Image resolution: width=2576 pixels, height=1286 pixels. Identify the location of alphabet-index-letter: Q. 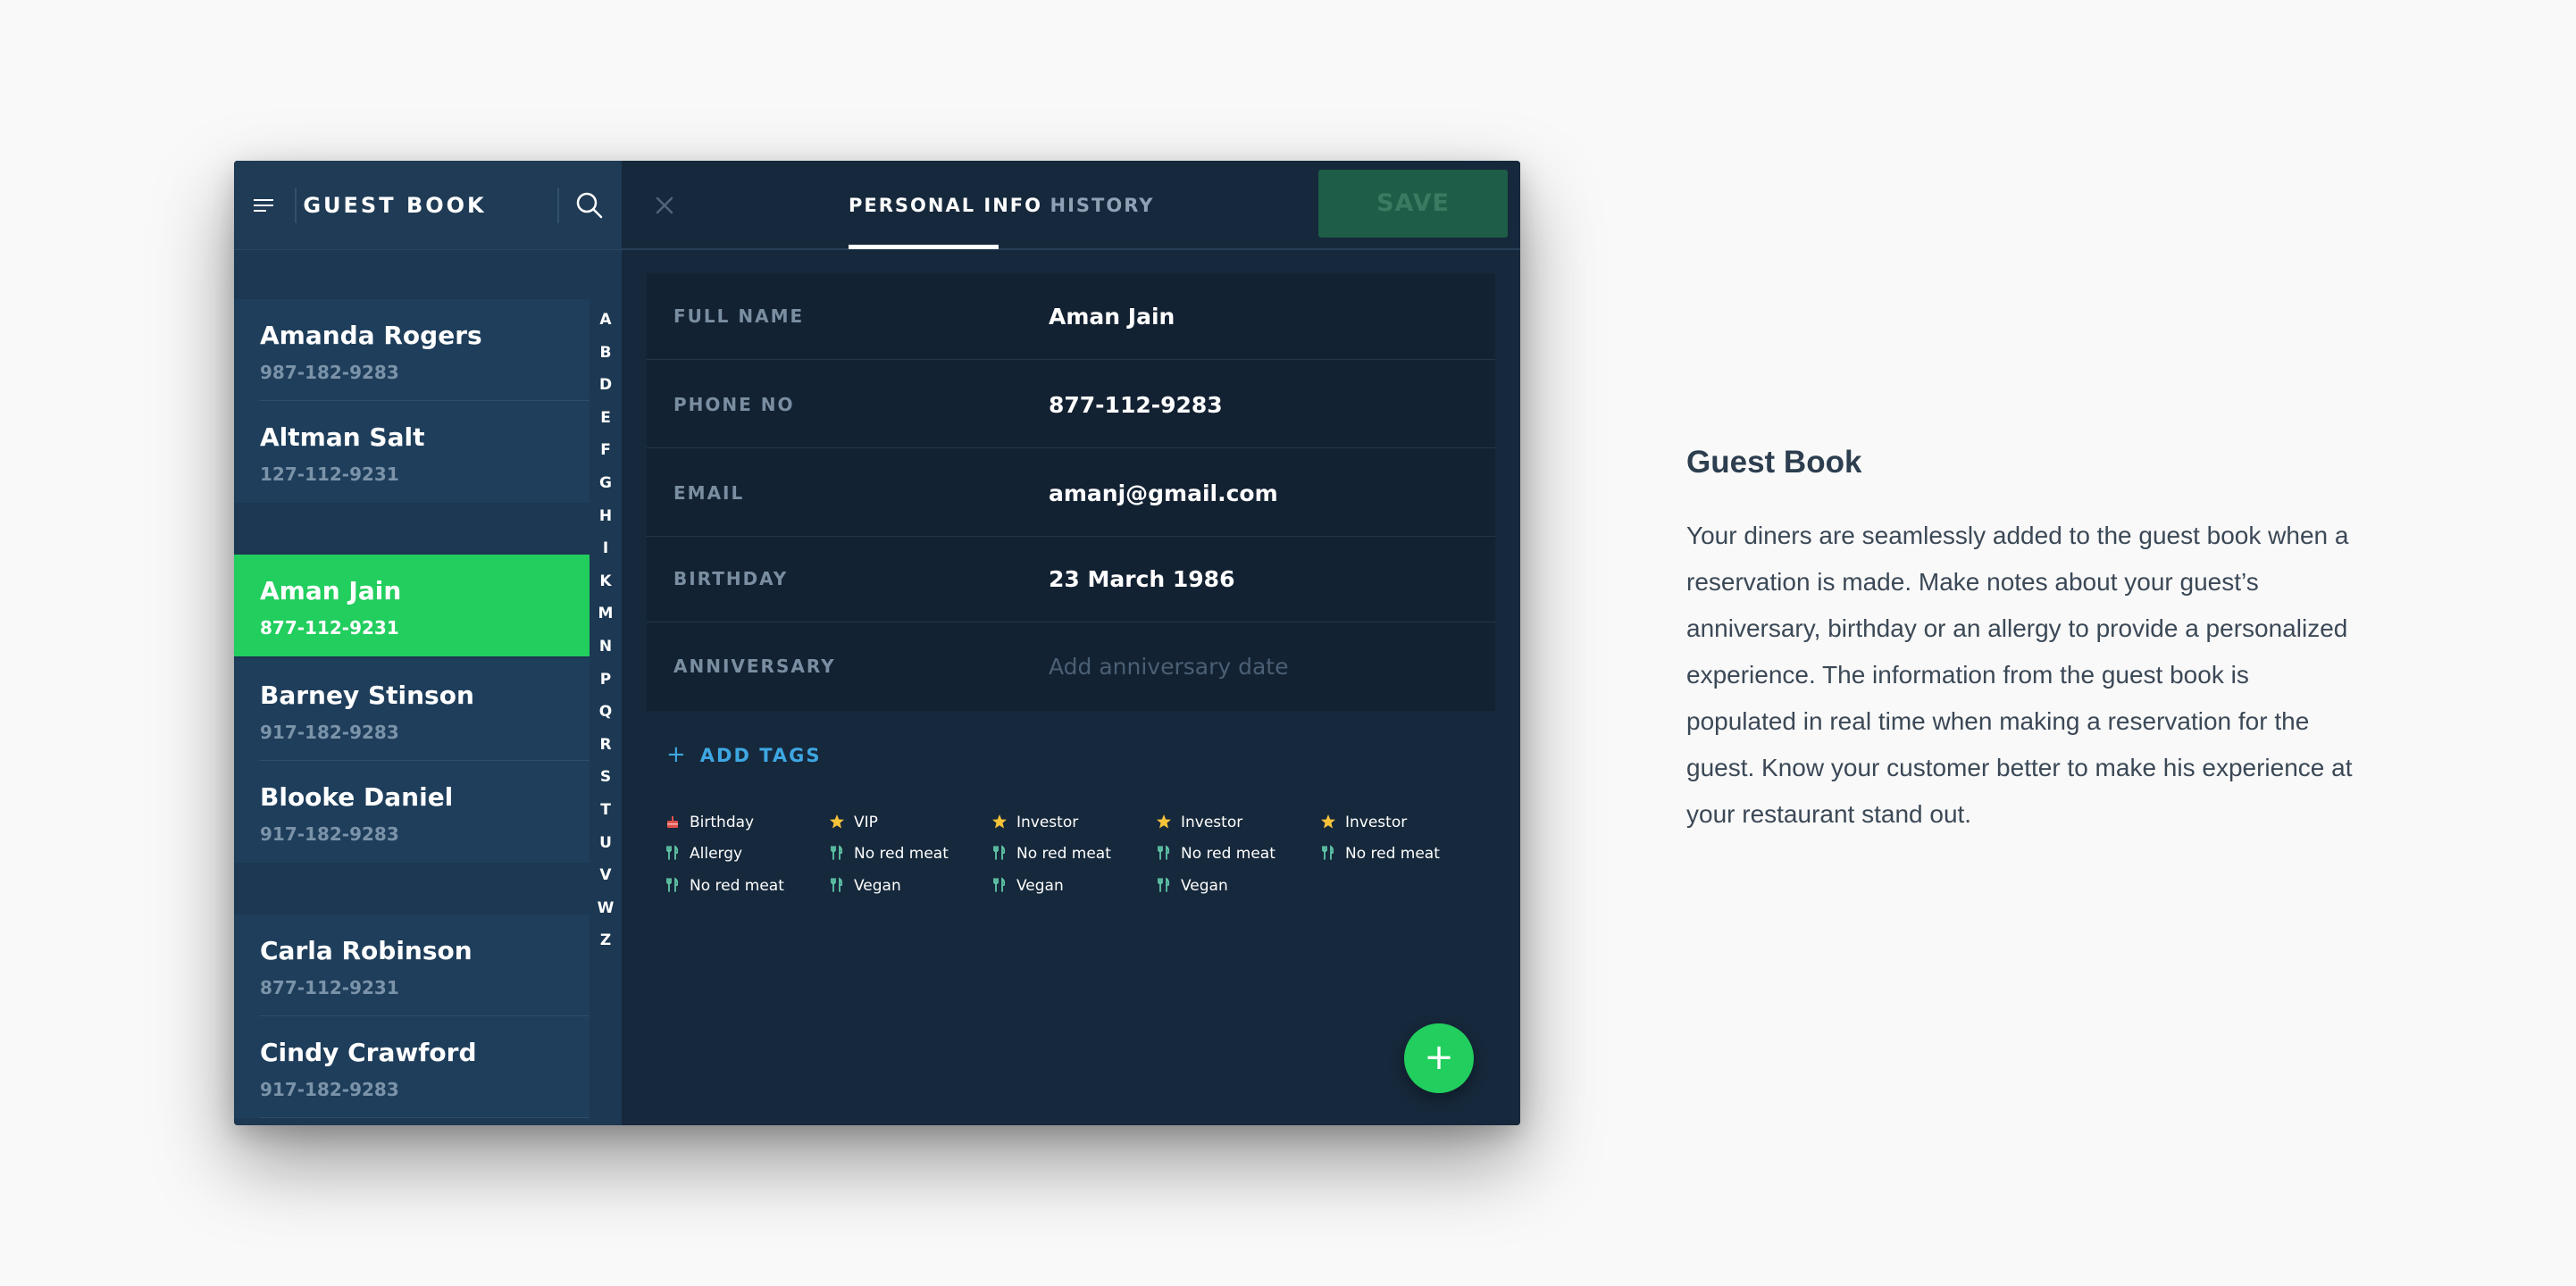
(606, 713).